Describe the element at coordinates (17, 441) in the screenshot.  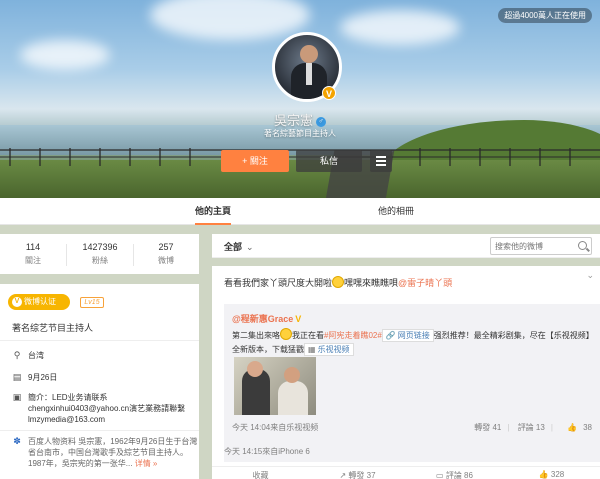
I see `baidu-paw-icon: ✽` at that location.